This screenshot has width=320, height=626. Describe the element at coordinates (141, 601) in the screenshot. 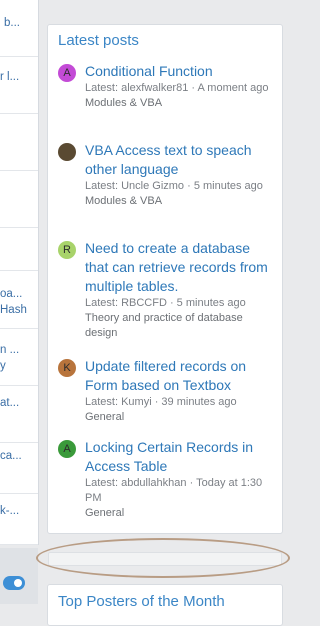

I see `widget-title: Top Posters of the Month` at that location.